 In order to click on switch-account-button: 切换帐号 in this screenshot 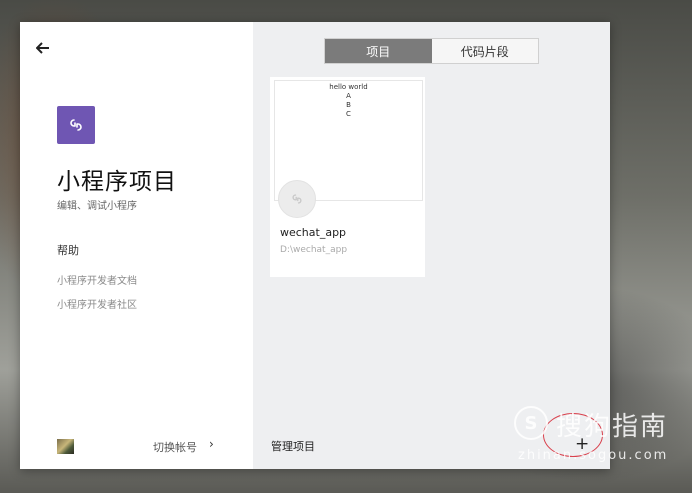, I will do `click(175, 447)`.